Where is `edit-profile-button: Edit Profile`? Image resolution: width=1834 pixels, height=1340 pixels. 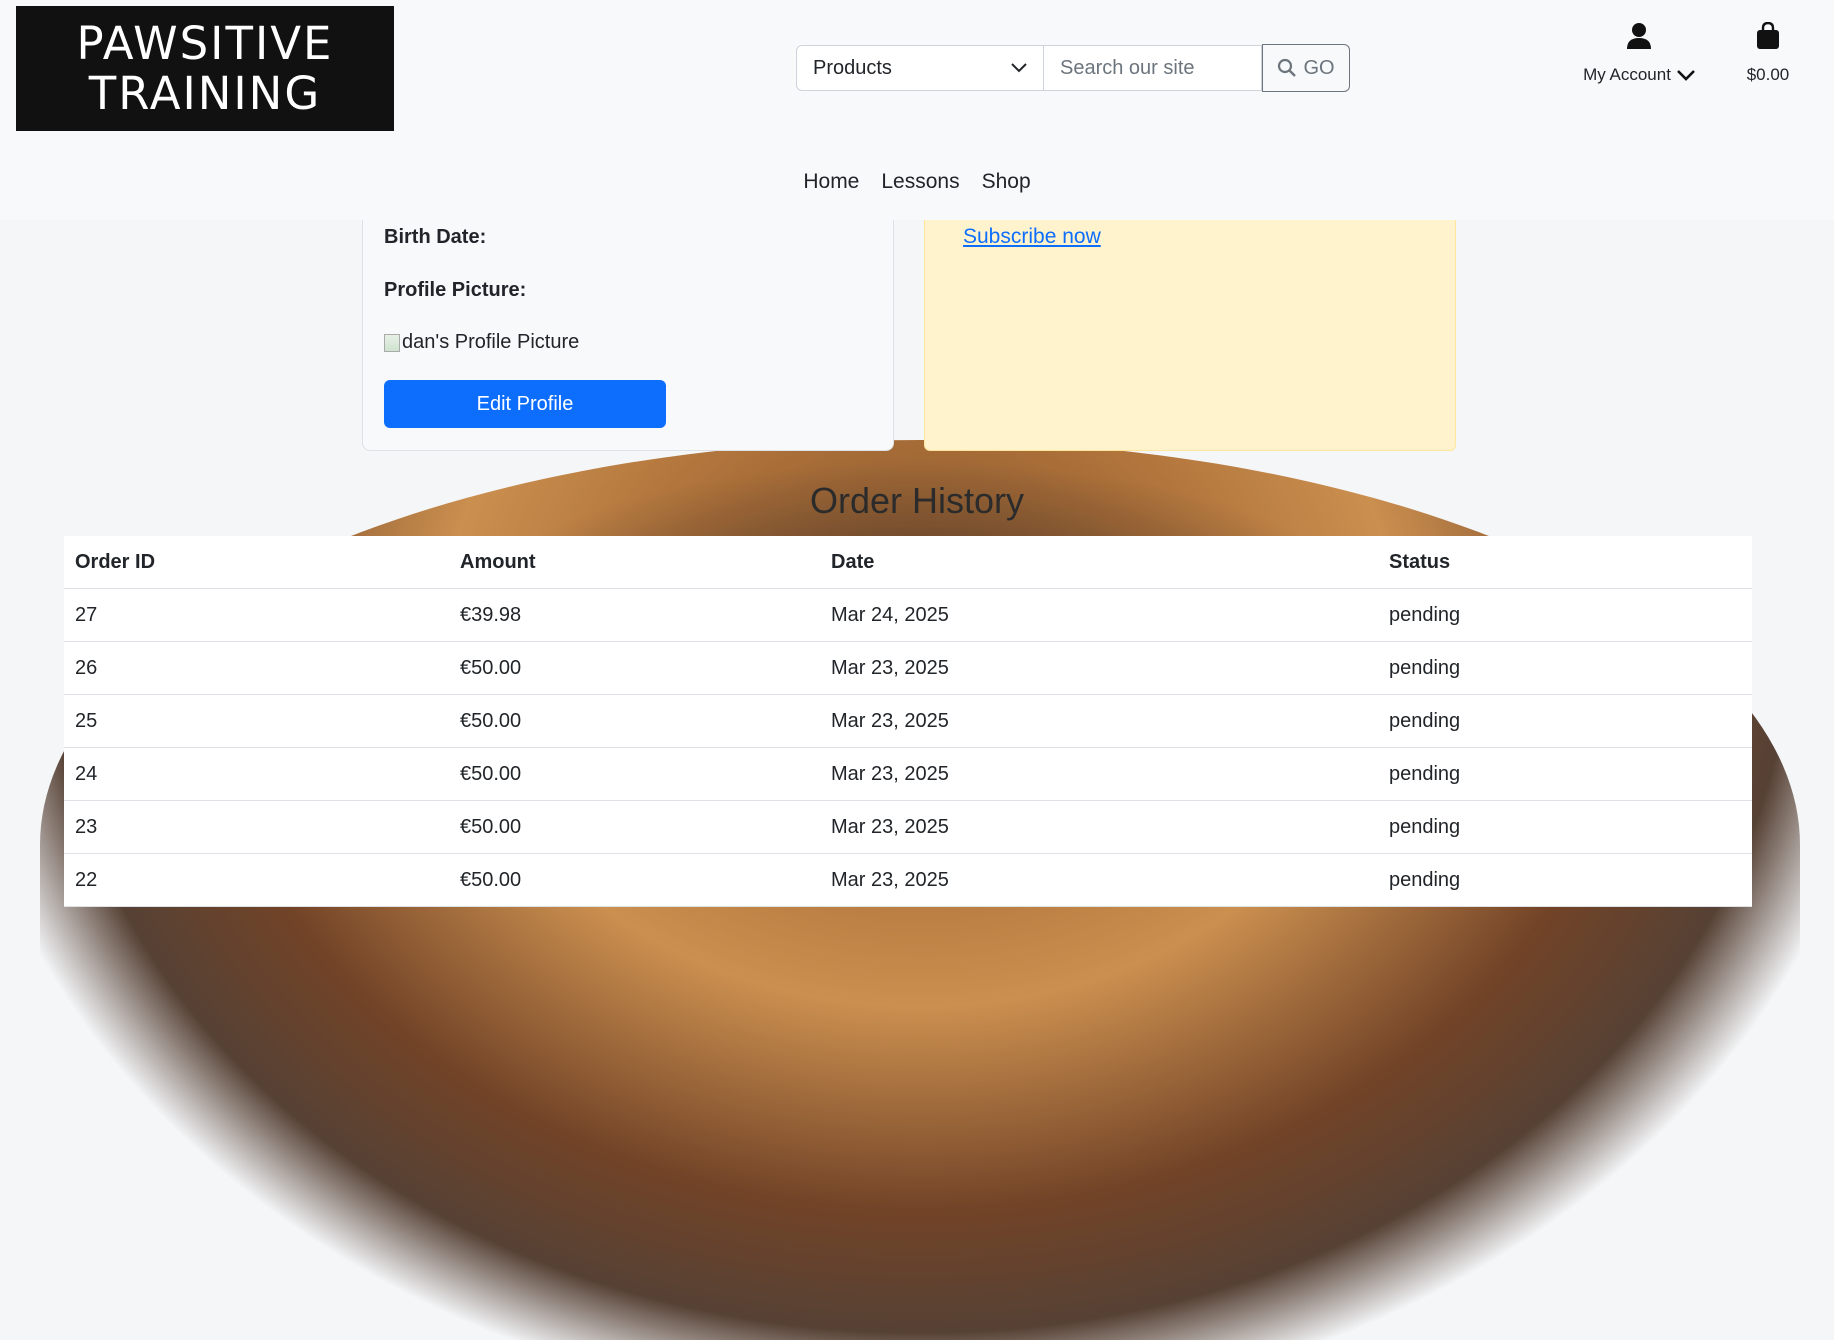 edit-profile-button: Edit Profile is located at coordinates (525, 404).